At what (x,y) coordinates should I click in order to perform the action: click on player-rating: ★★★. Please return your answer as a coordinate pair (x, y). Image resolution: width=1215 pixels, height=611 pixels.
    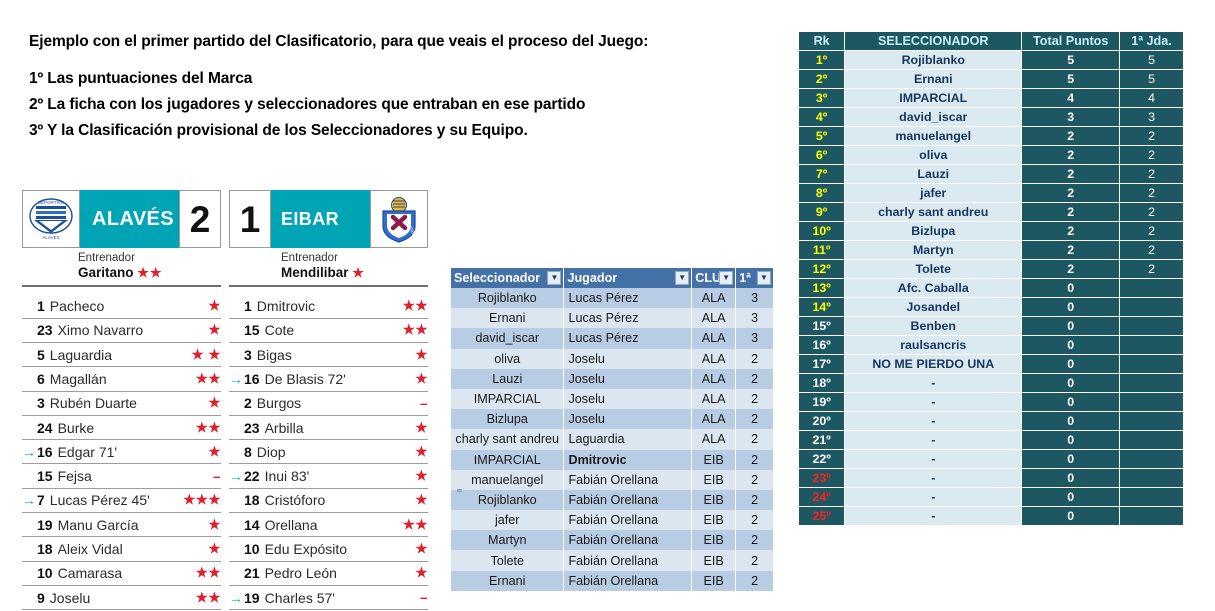
    Looking at the image, I should click on (202, 500).